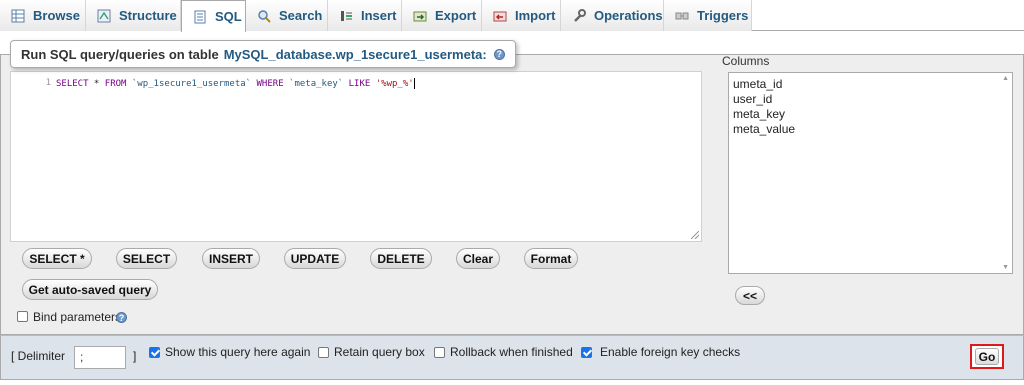  I want to click on column-option: umeta_id, so click(757, 84).